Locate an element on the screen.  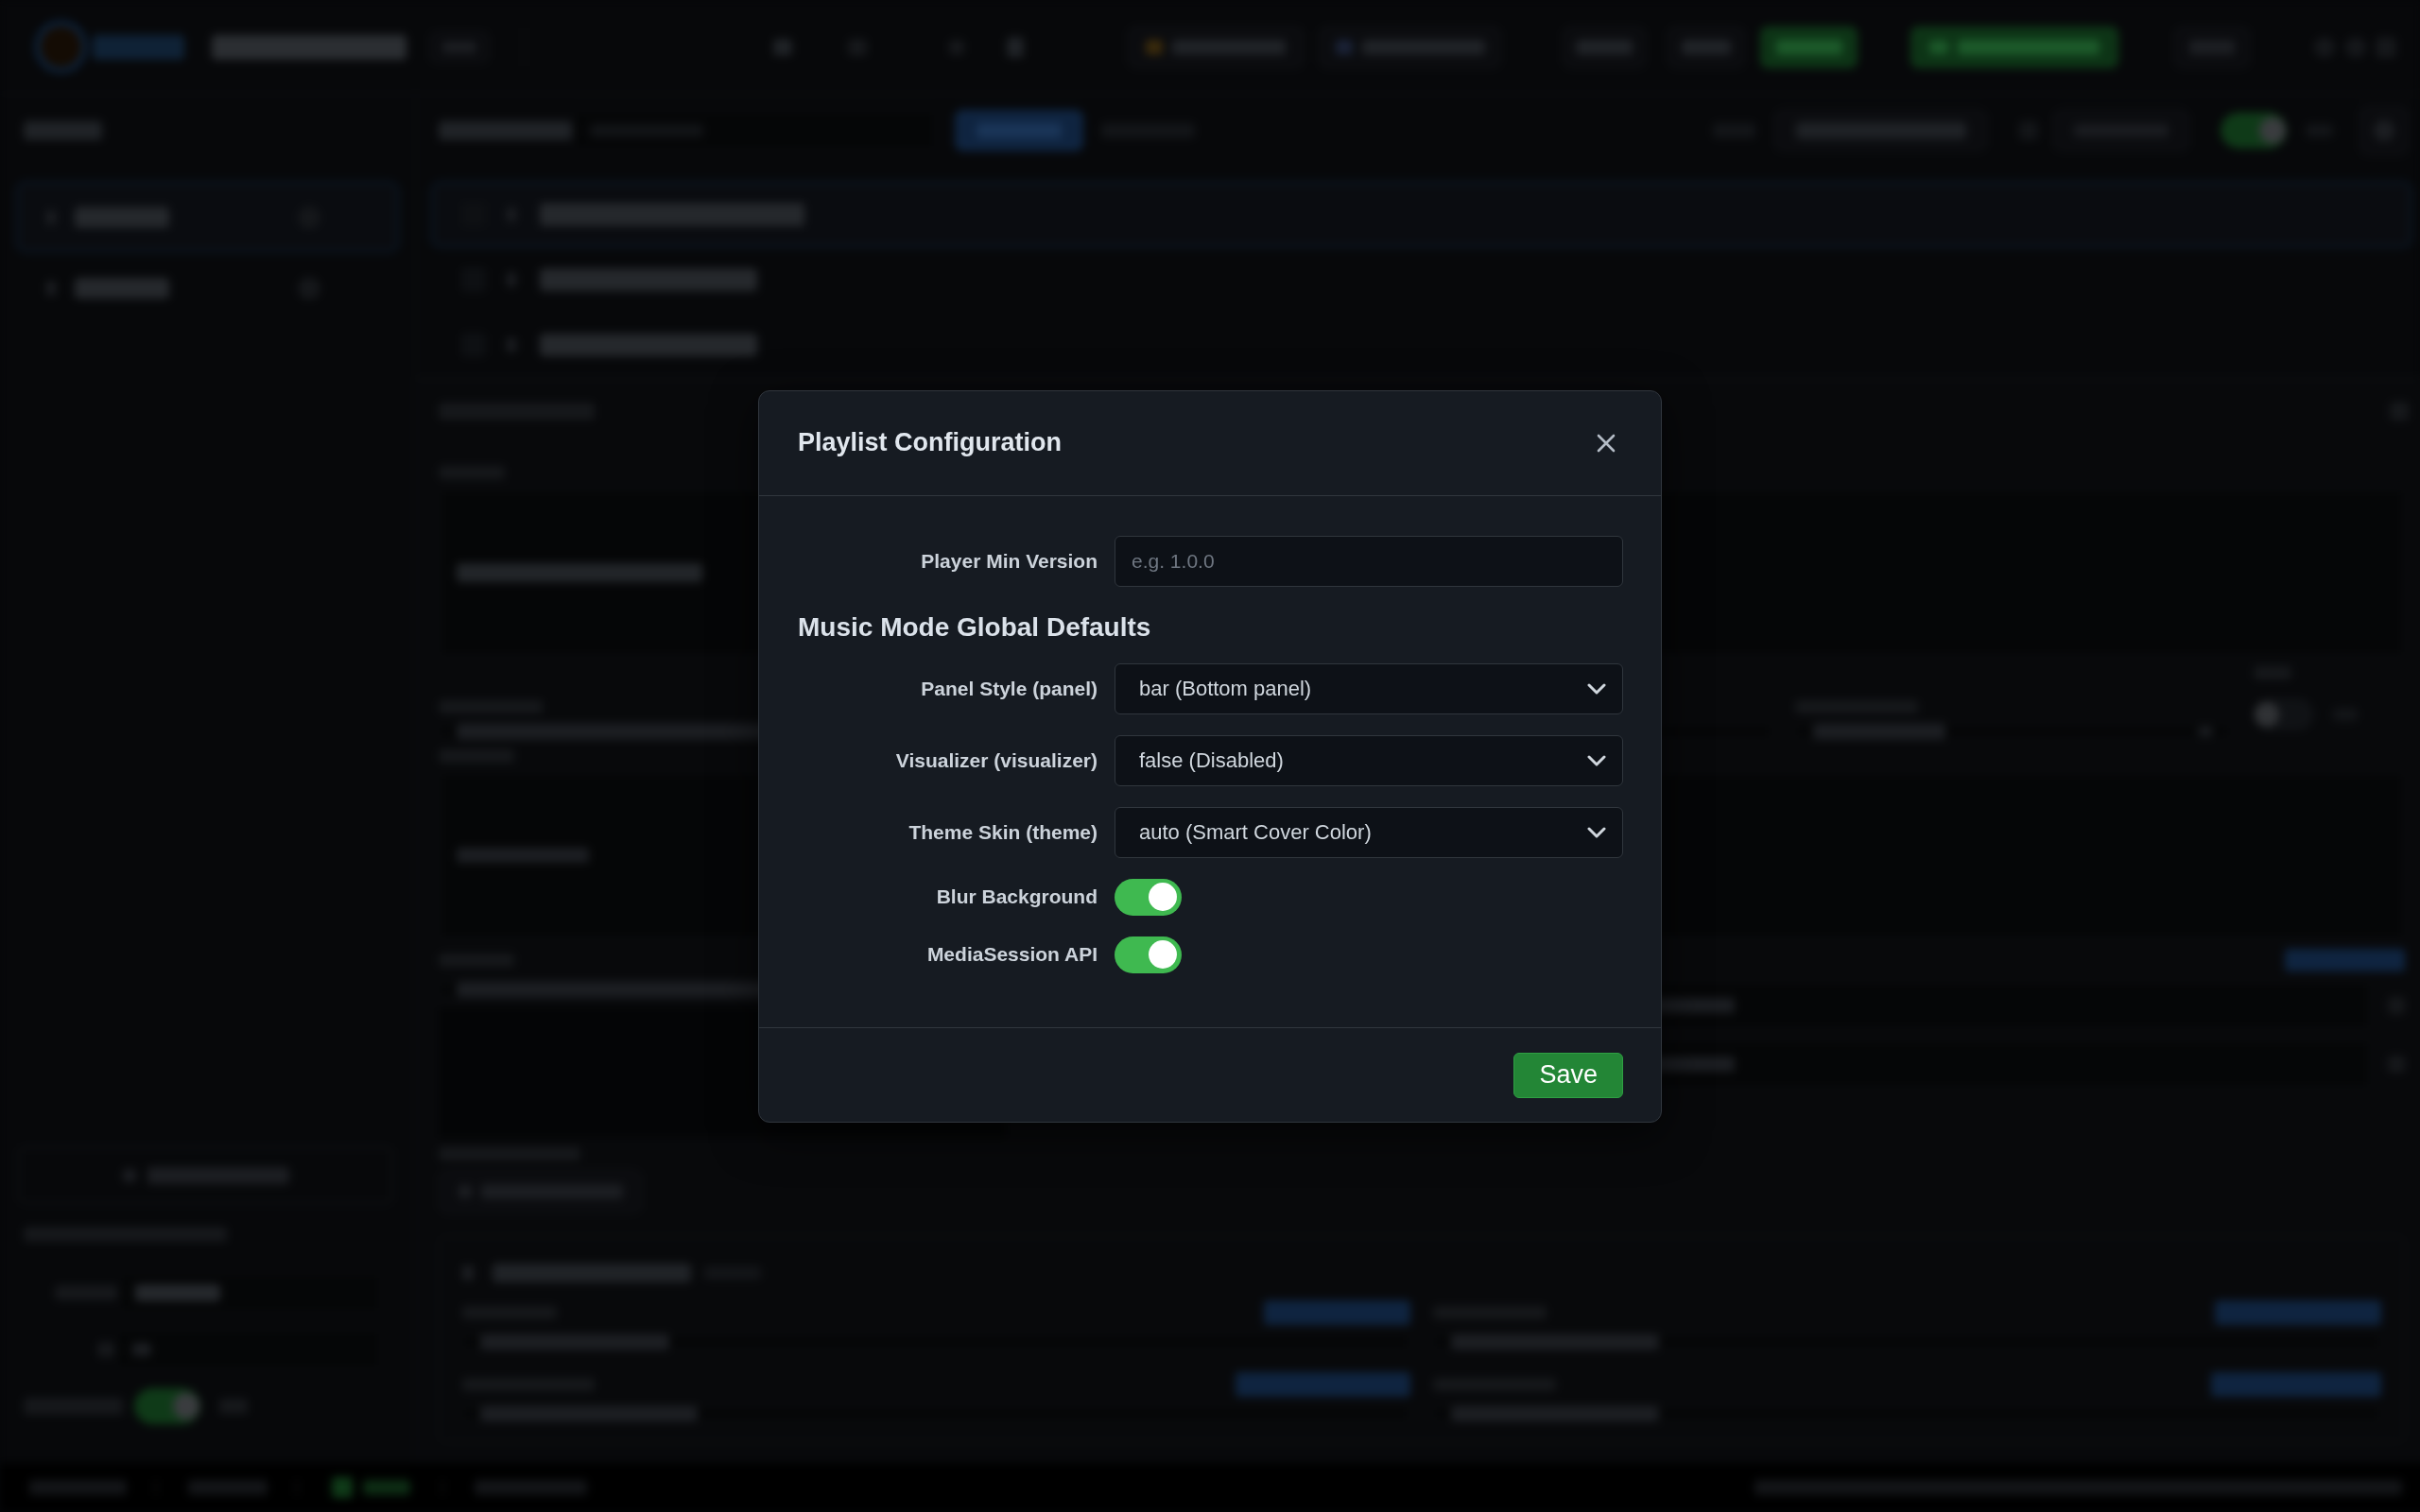
section-heading: Music Mode Global Defaults is located at coordinates (975, 627).